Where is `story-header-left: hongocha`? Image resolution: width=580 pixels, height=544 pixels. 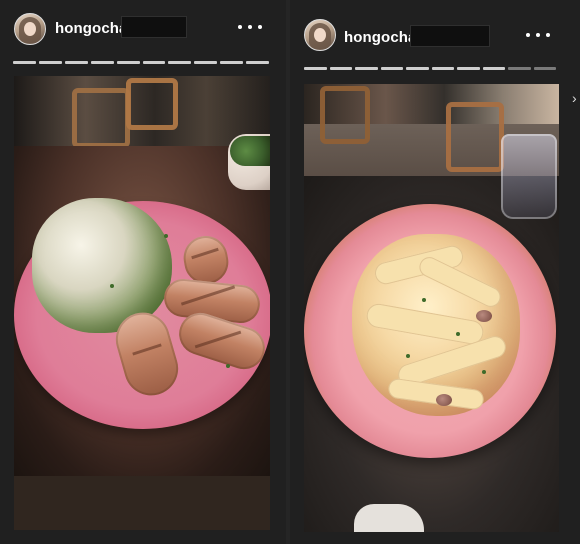
story-header-left: hongocha is located at coordinates (143, 32).